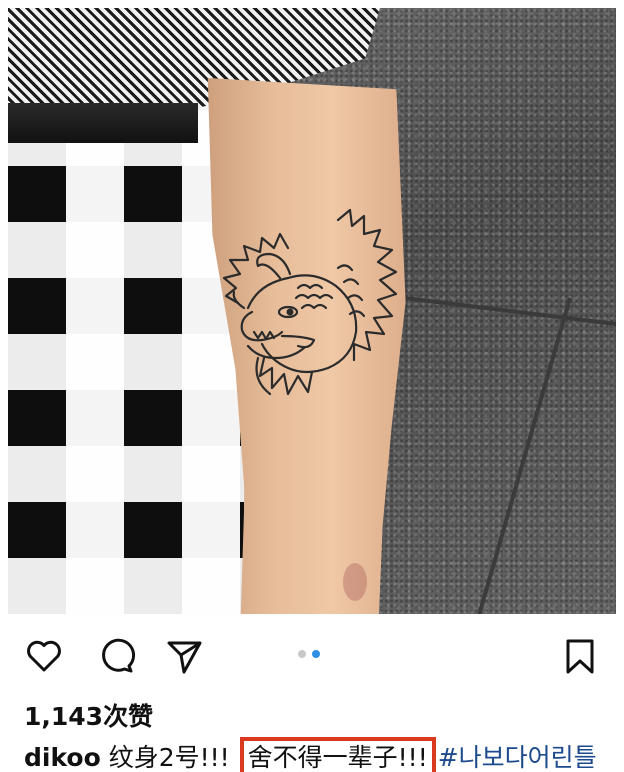 This screenshot has height=772, width=624. Describe the element at coordinates (116, 656) in the screenshot. I see `comment-bubble-icon` at that location.